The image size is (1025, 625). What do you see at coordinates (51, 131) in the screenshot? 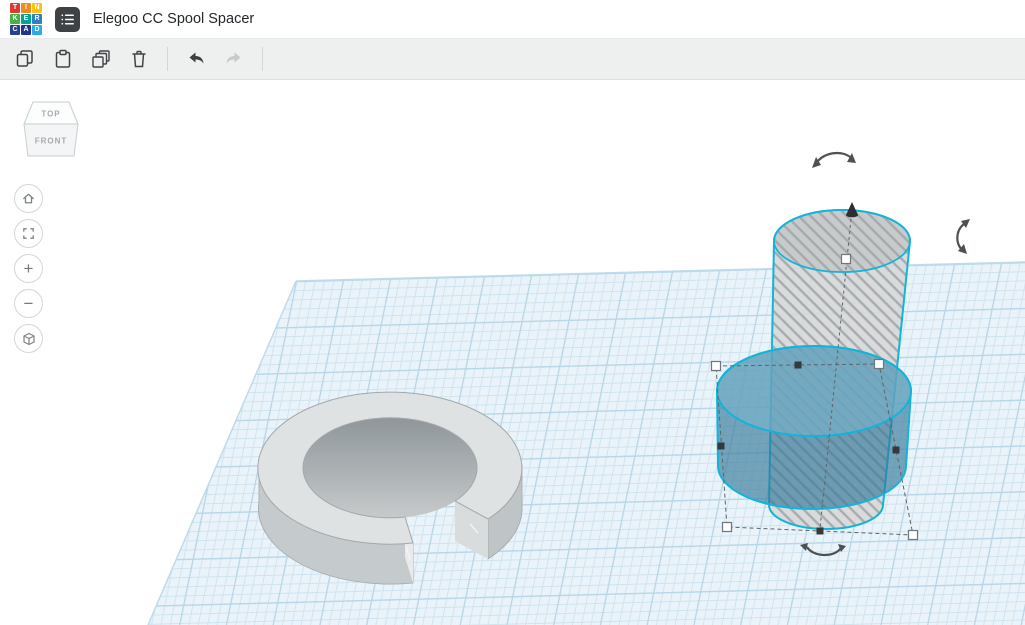
I see `view-cube: TOP FRONT` at bounding box center [51, 131].